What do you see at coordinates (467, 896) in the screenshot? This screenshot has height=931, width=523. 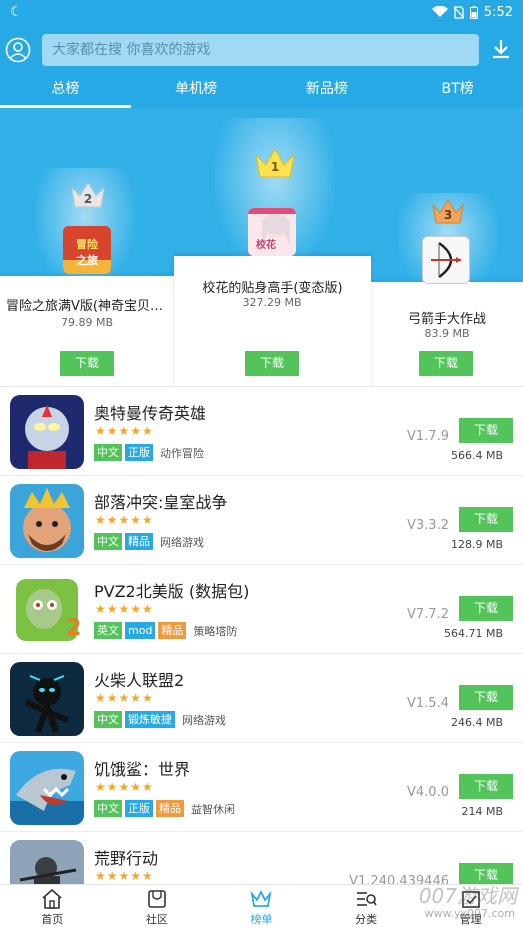 I see `watermark: 007游戏网` at bounding box center [467, 896].